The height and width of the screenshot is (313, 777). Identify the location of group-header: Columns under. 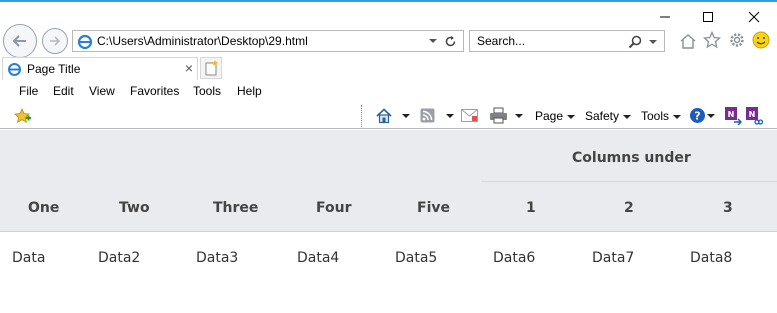
(631, 158).